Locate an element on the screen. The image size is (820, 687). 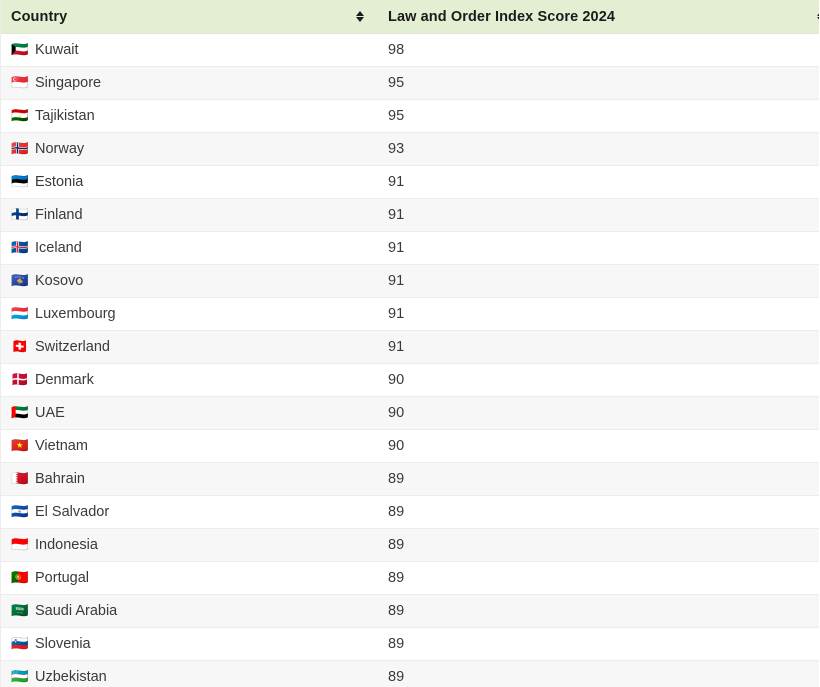
cell-country: 🇰🇼 Kuwait is located at coordinates (189, 50).